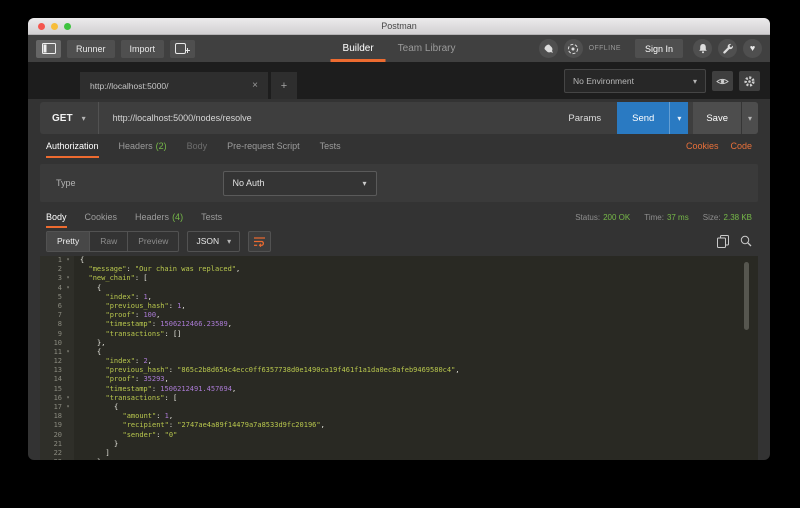 The image size is (800, 508). What do you see at coordinates (255, 85) in the screenshot?
I see `close-tab-icon: ×` at bounding box center [255, 85].